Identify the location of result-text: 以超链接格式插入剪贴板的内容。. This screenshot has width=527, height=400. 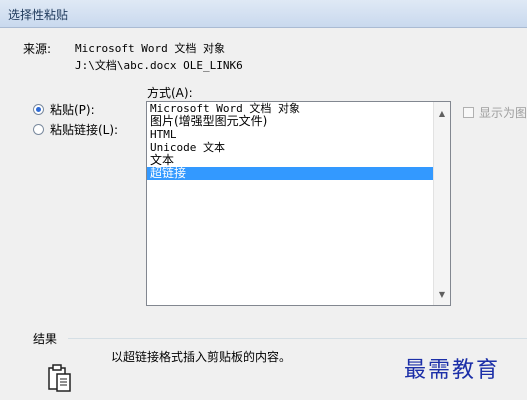
(201, 357).